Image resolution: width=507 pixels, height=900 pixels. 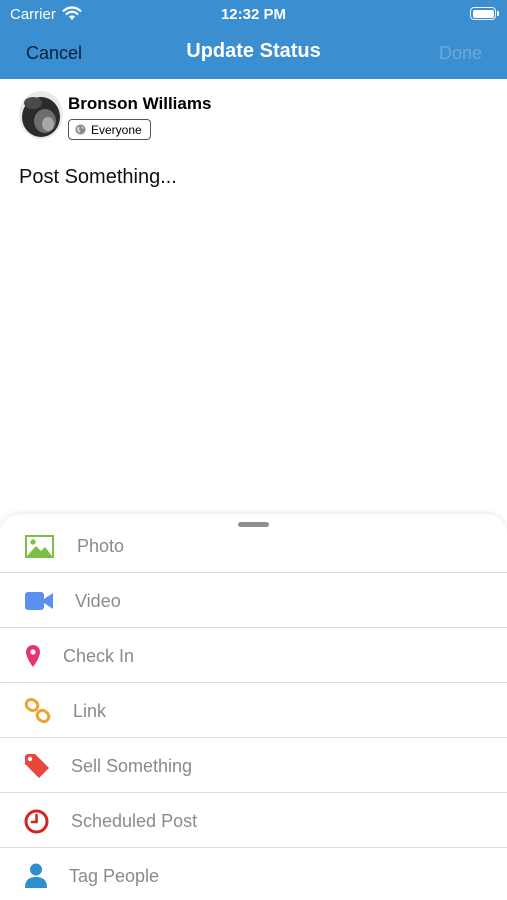 I want to click on link-icon, so click(x=38, y=711).